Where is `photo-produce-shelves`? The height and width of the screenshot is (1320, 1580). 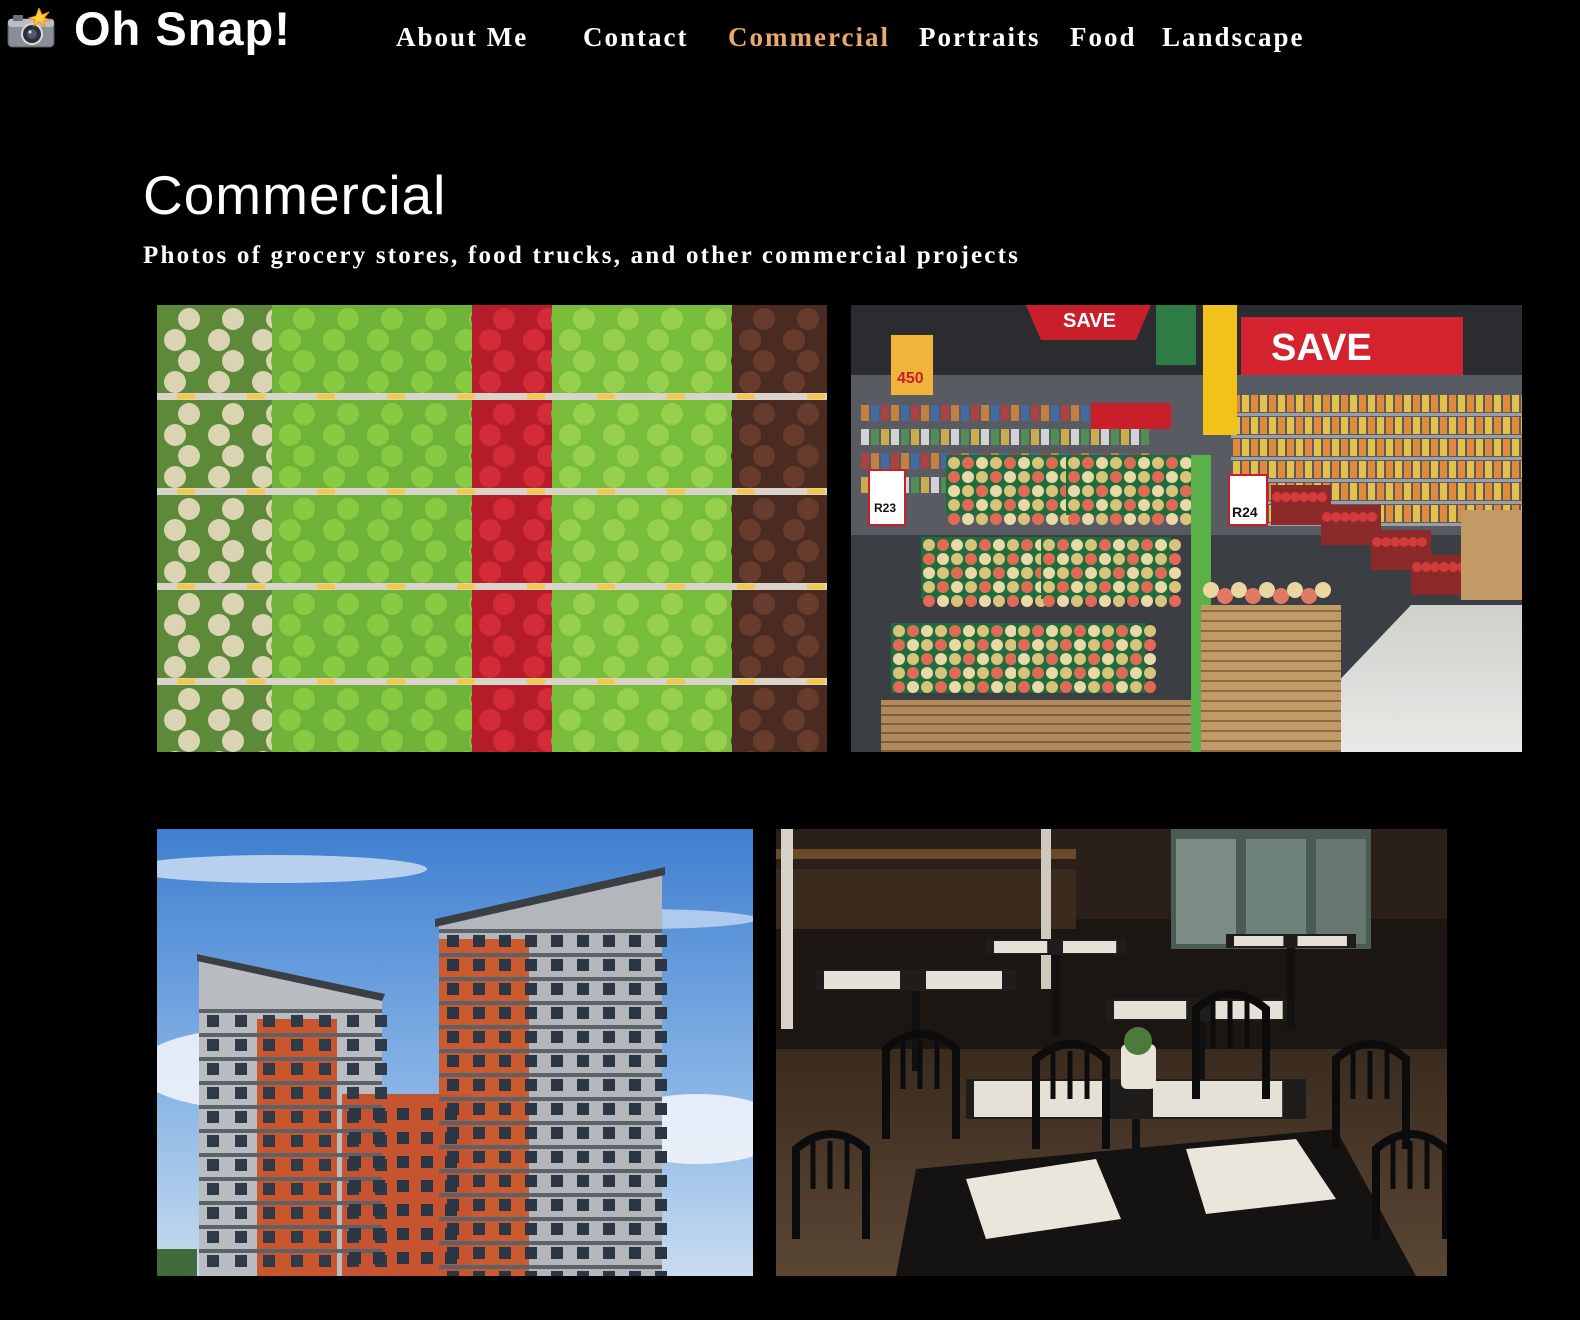
photo-produce-shelves is located at coordinates (492, 528).